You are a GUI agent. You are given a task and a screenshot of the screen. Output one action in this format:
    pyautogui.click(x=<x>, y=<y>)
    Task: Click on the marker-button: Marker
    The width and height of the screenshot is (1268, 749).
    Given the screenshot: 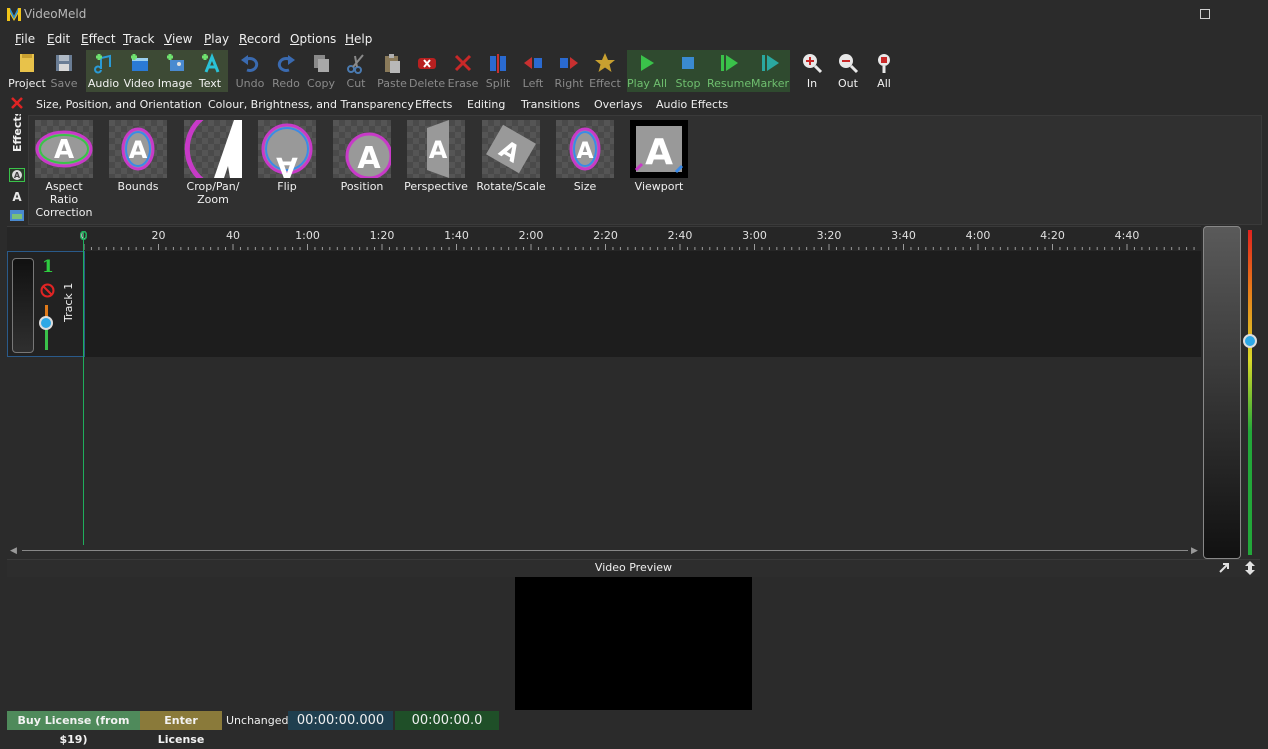 What is the action you would take?
    pyautogui.click(x=770, y=71)
    